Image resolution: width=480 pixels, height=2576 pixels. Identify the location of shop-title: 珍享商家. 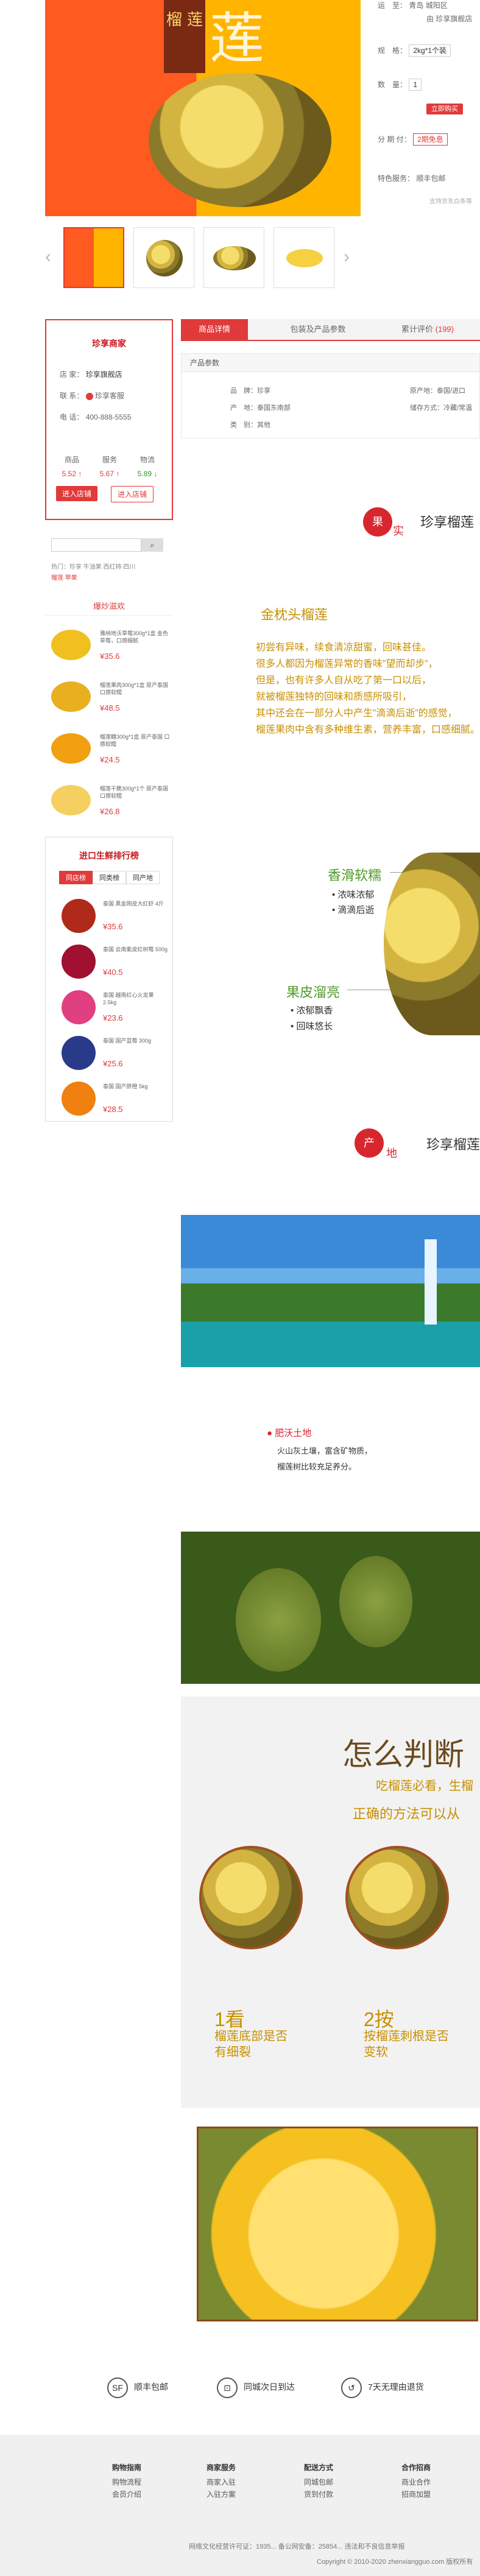
(109, 343).